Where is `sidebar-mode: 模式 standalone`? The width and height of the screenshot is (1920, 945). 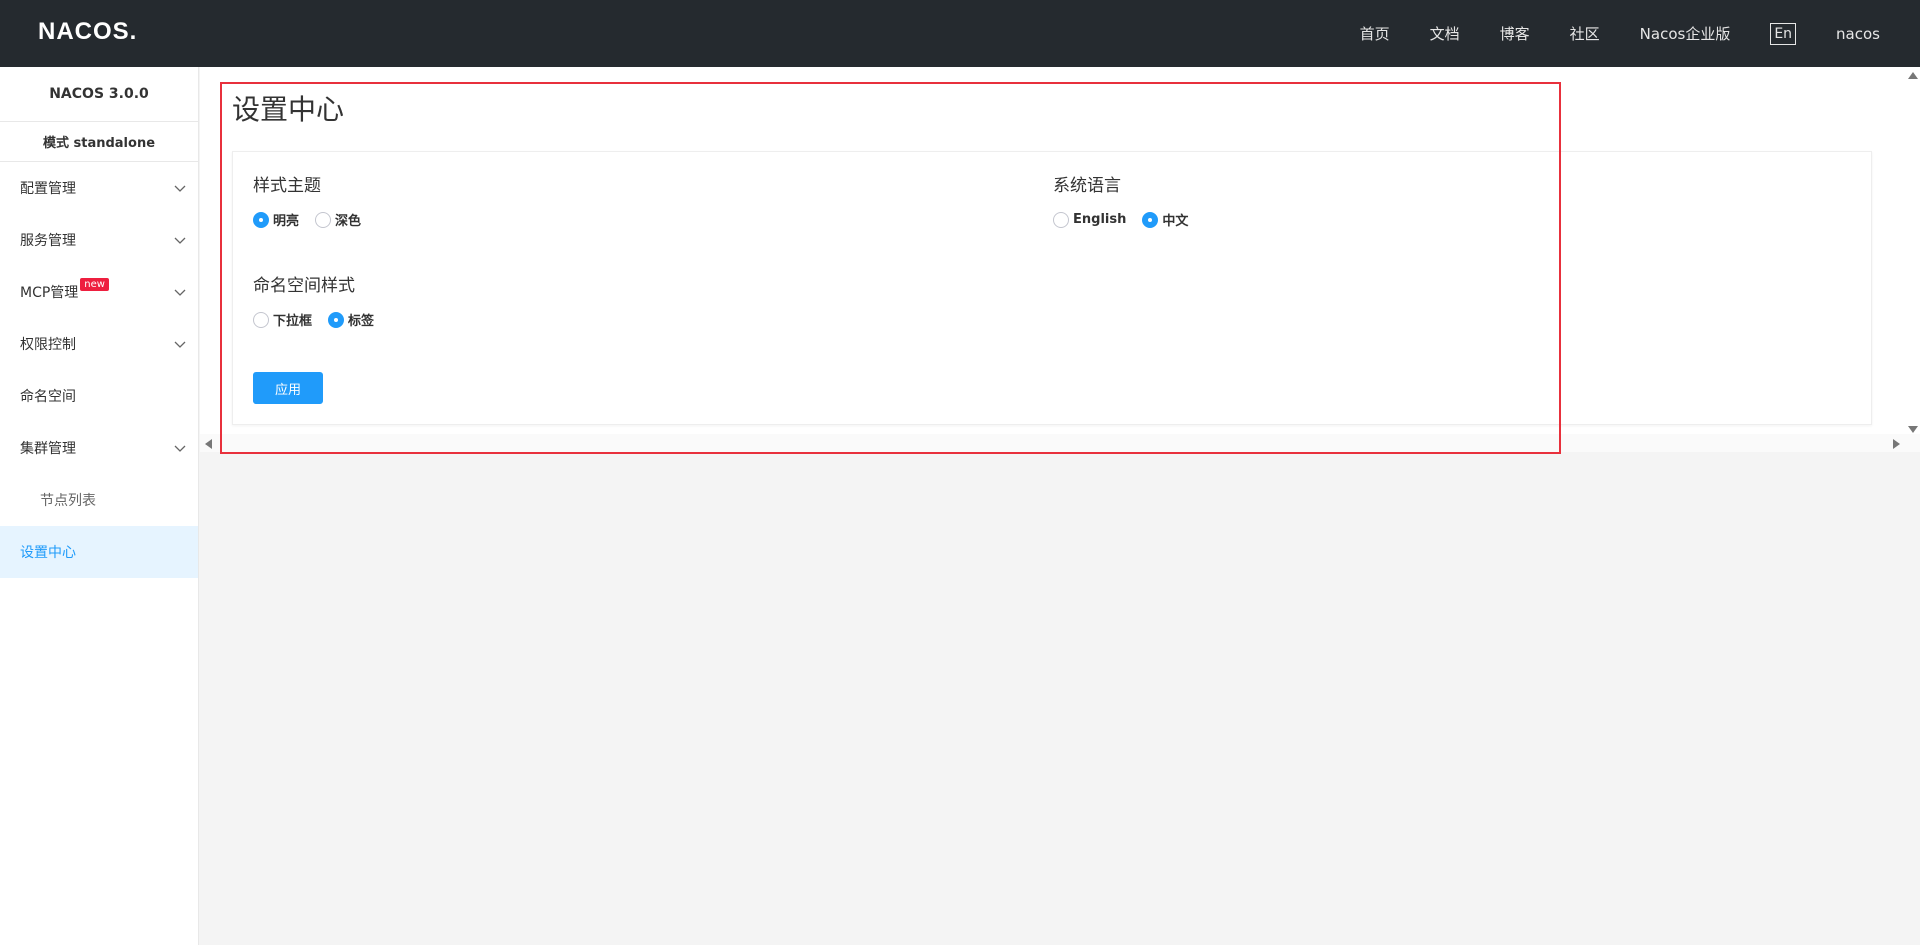
sidebar-mode: 模式 standalone is located at coordinates (99, 142).